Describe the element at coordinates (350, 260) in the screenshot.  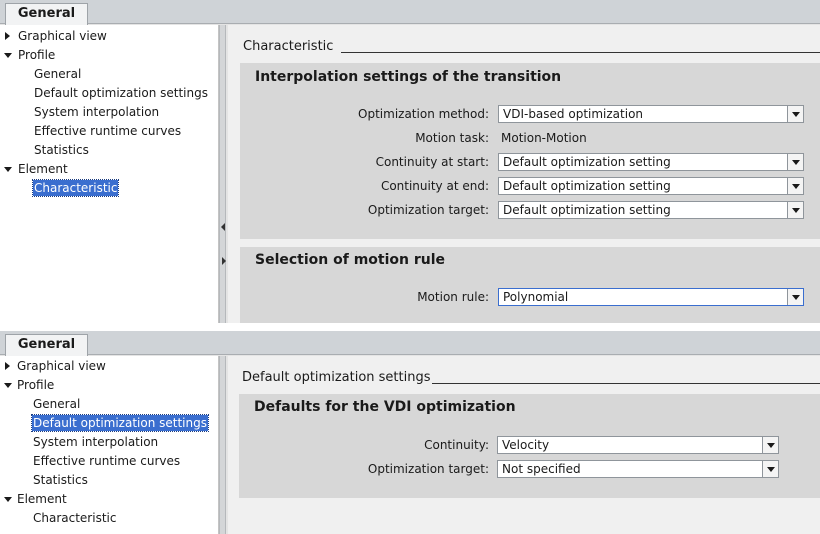
I see `group-title: Selection of motion rule` at that location.